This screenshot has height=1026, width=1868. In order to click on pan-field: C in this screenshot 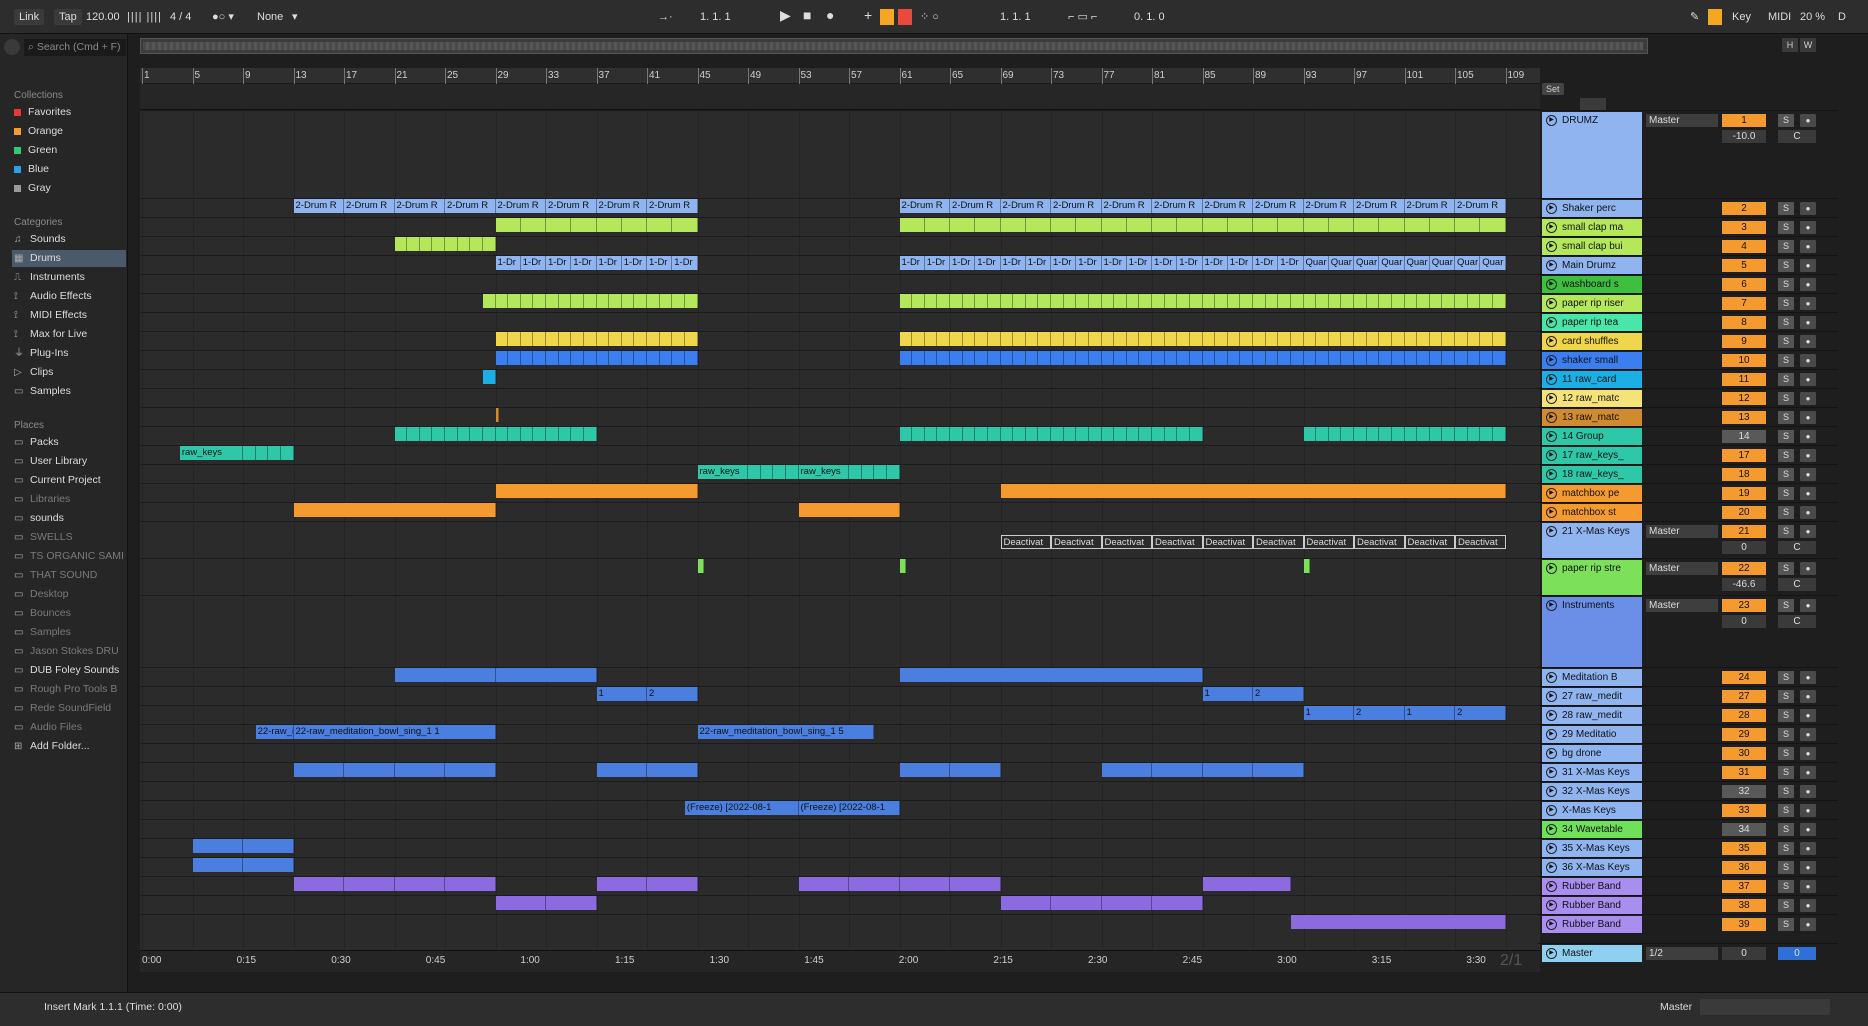, I will do `click(1797, 584)`.